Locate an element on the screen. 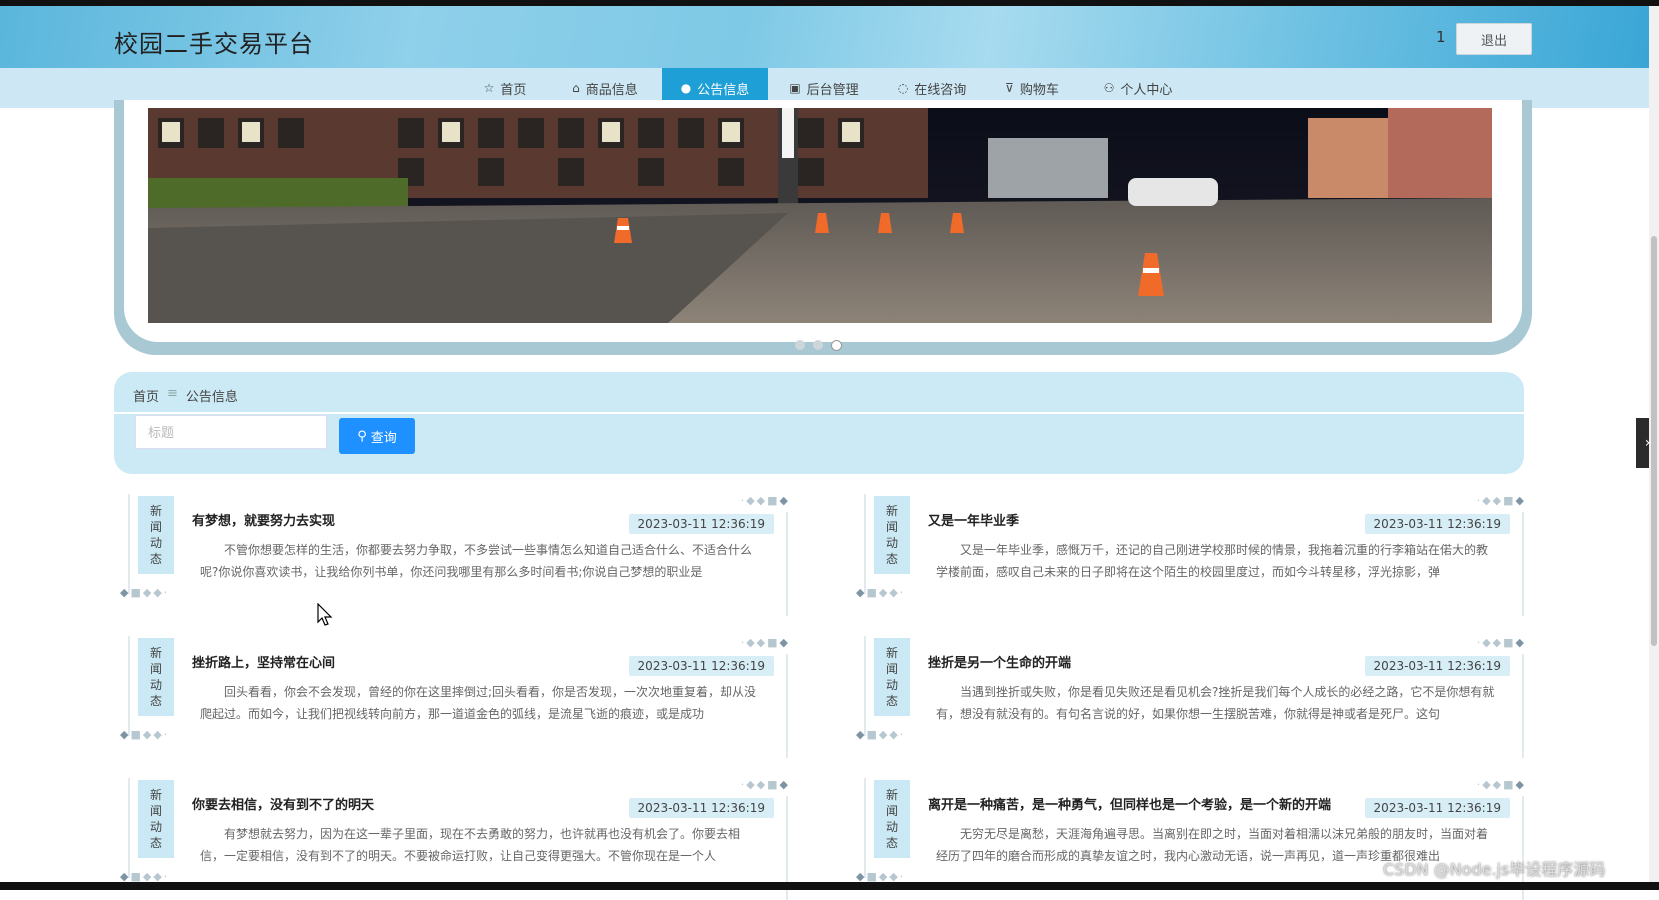 Image resolution: width=1659 pixels, height=900 pixels. notice-title: 挫折路上，坚持常在心间 is located at coordinates (263, 661).